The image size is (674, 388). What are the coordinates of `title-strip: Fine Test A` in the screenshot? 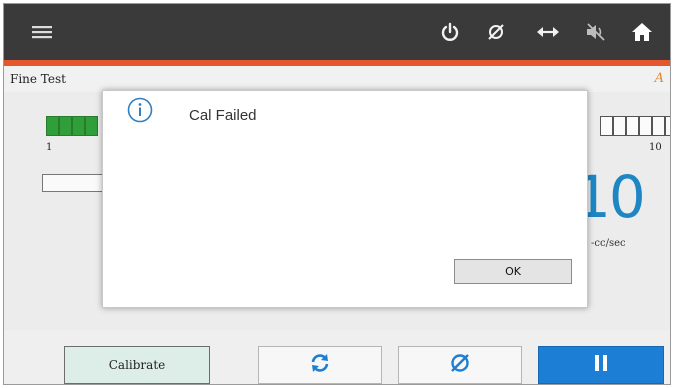 It's located at (337, 79).